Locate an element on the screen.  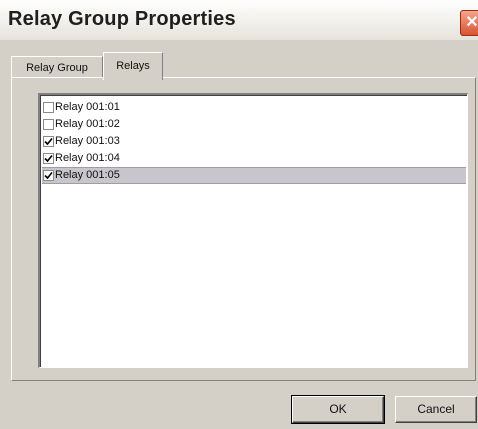
title-bar: Relay Group Properties ✕ is located at coordinates (239, 20).